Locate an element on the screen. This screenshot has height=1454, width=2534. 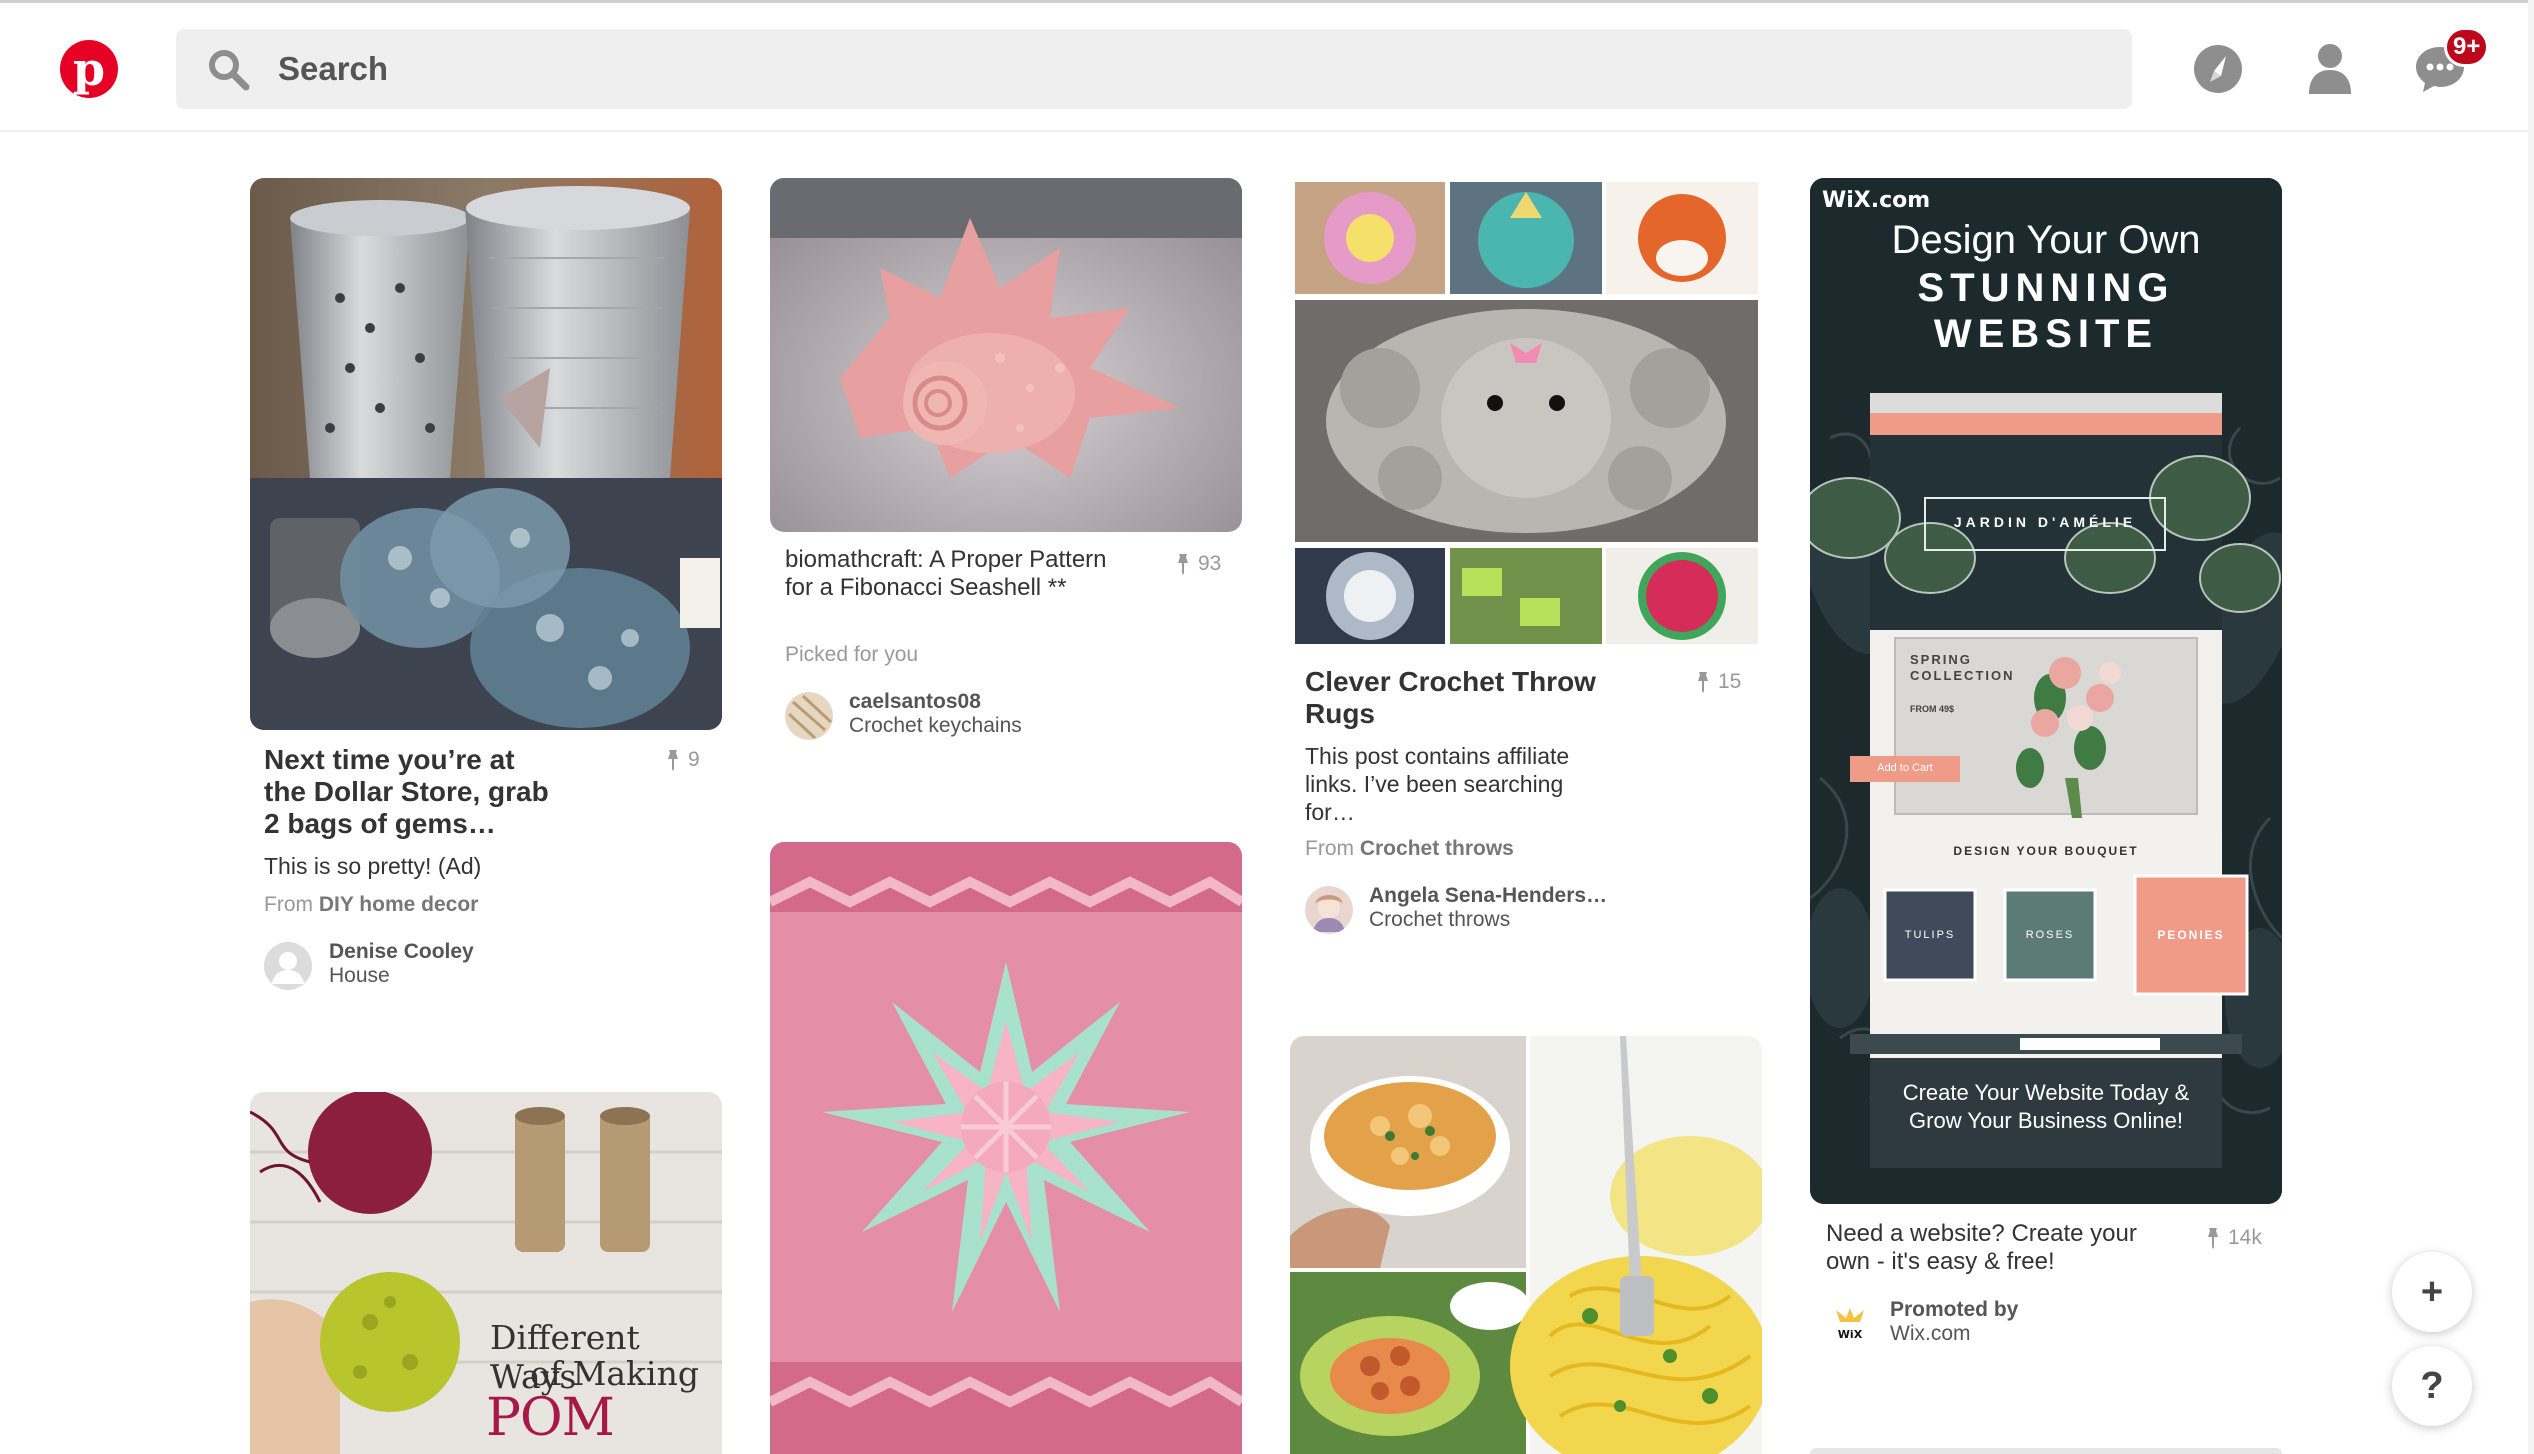
pinner-board: Crochet keychains is located at coordinates (935, 726).